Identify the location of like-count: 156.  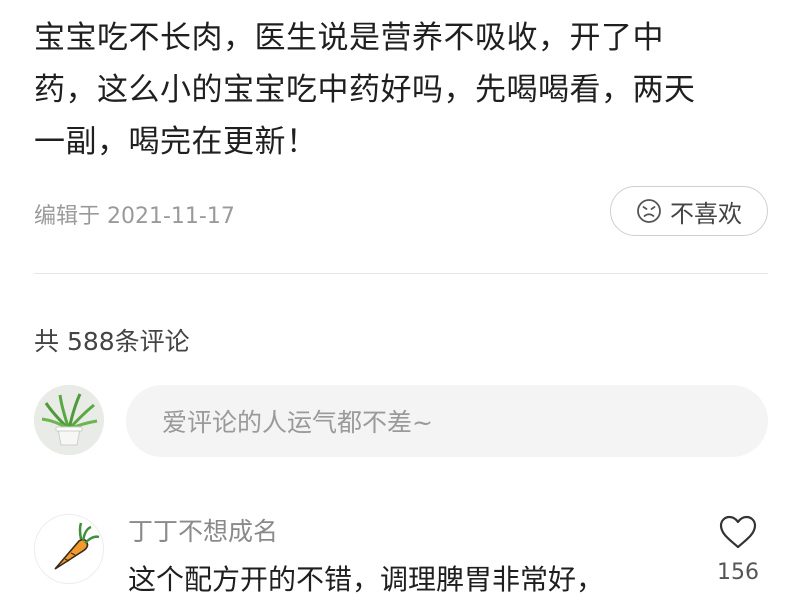
(738, 572).